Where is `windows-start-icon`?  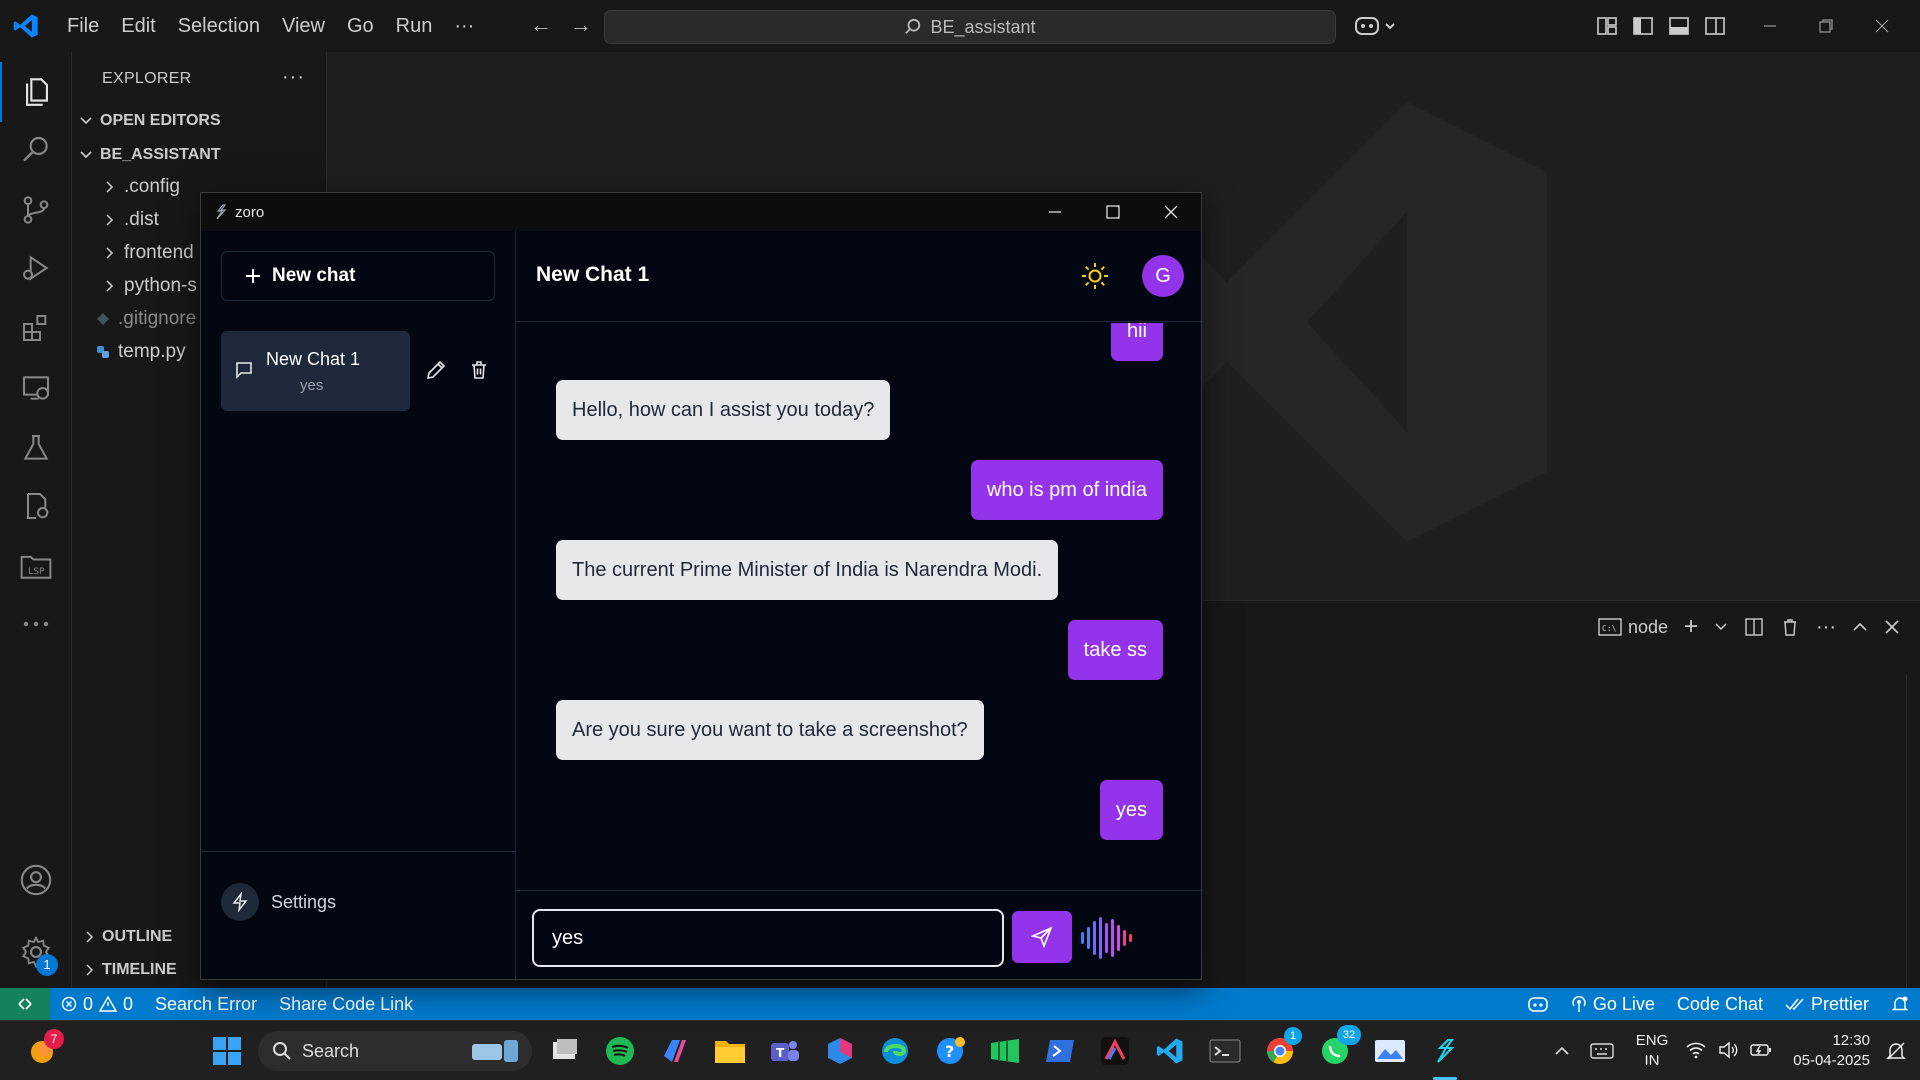 windows-start-icon is located at coordinates (227, 1051).